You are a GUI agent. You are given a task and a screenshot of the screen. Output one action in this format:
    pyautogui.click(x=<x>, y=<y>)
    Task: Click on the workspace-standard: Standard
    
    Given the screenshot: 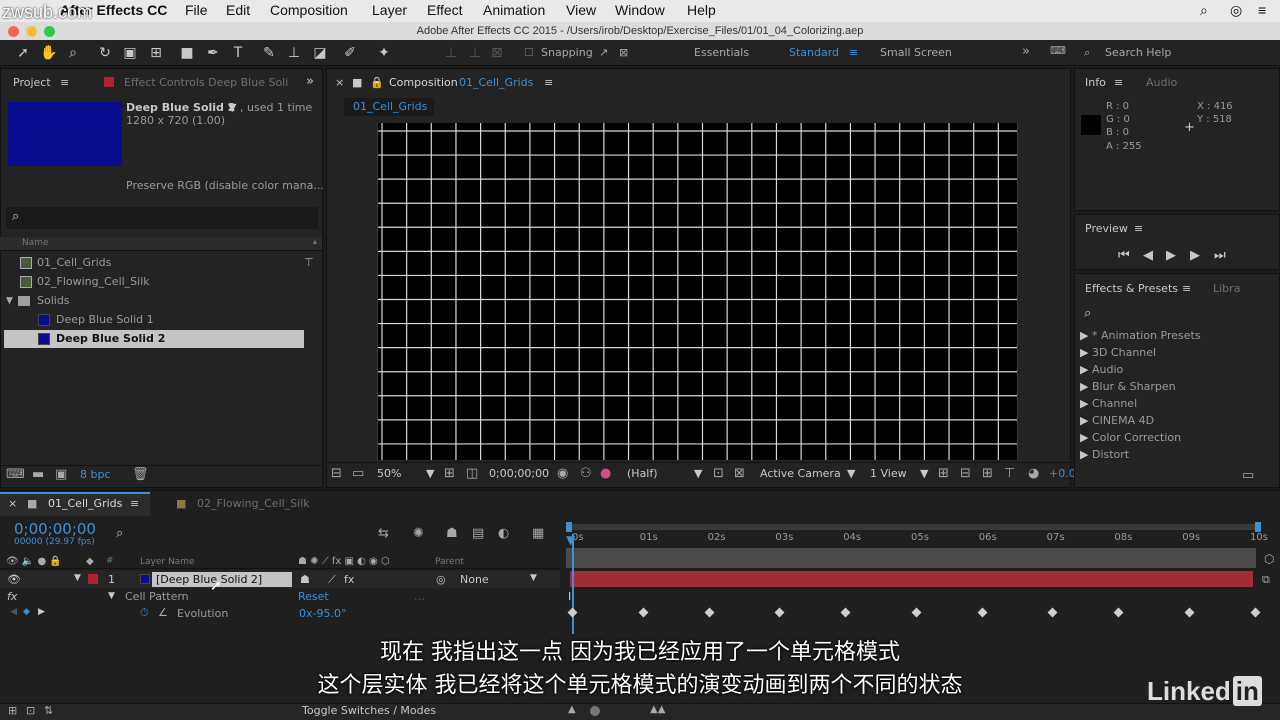 What is the action you would take?
    pyautogui.click(x=814, y=52)
    